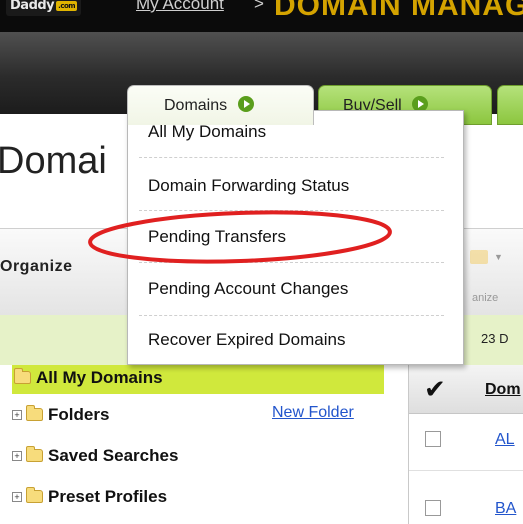  What do you see at coordinates (498, 257) in the screenshot?
I see `dropdown-arrow-icon: ▼` at bounding box center [498, 257].